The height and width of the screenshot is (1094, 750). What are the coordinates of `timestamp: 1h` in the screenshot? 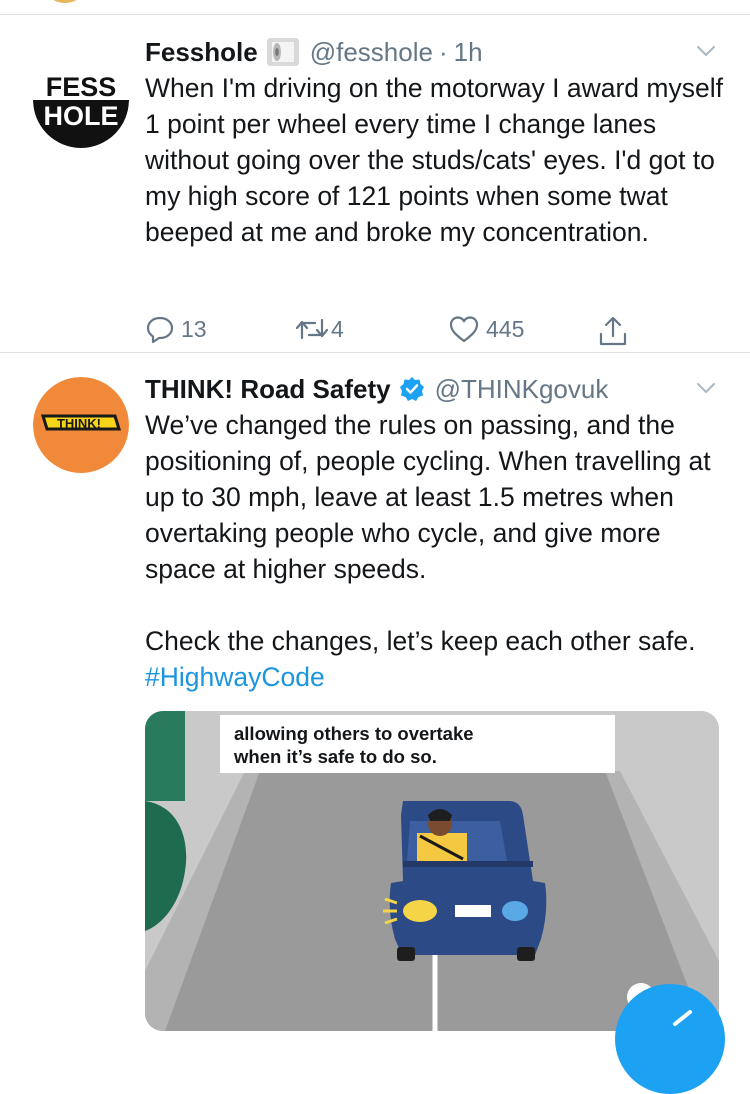 It's located at (468, 52).